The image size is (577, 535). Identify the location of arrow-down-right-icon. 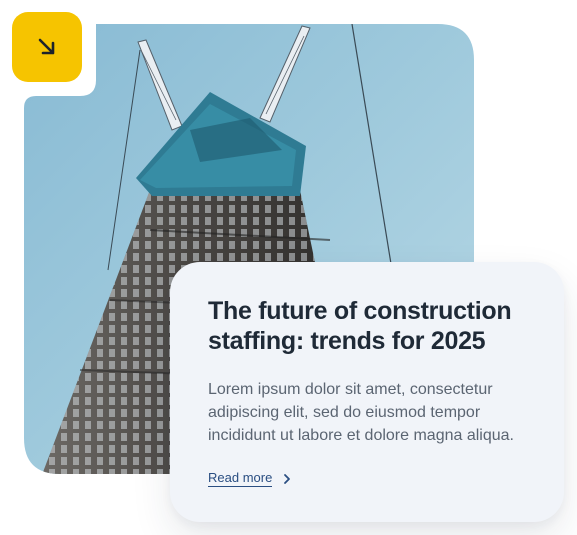
(46, 46).